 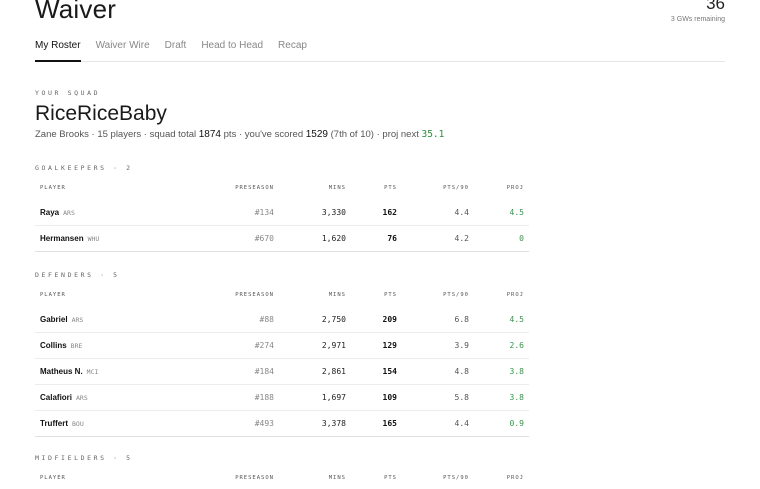 What do you see at coordinates (49, 212) in the screenshot?
I see `player-name: Raya` at bounding box center [49, 212].